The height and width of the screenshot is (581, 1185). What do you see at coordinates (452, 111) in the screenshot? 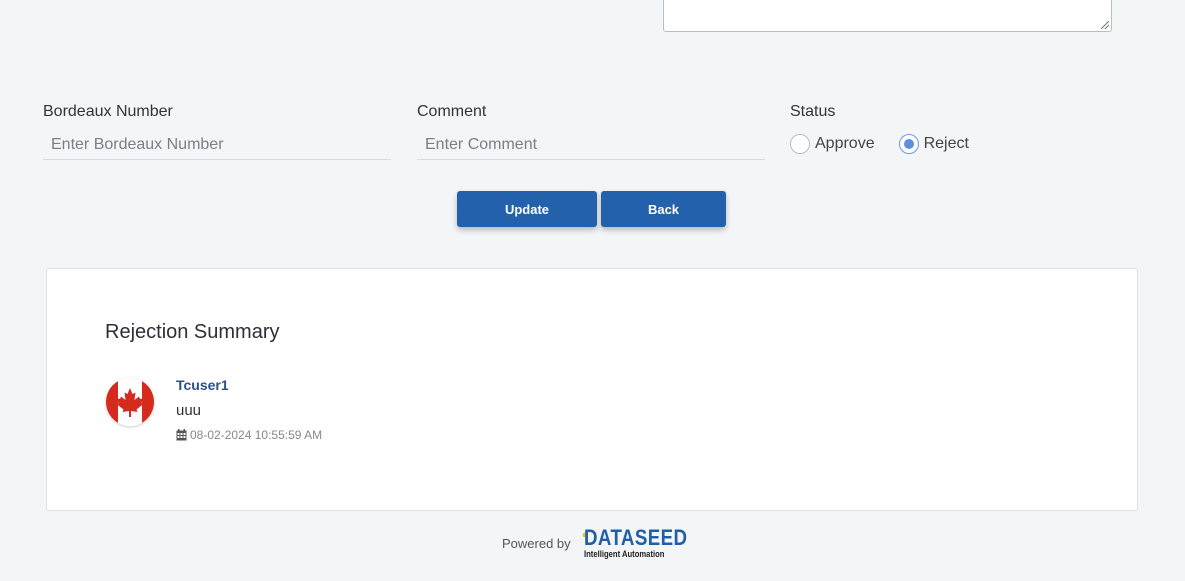
I see `comment-label: Comment` at bounding box center [452, 111].